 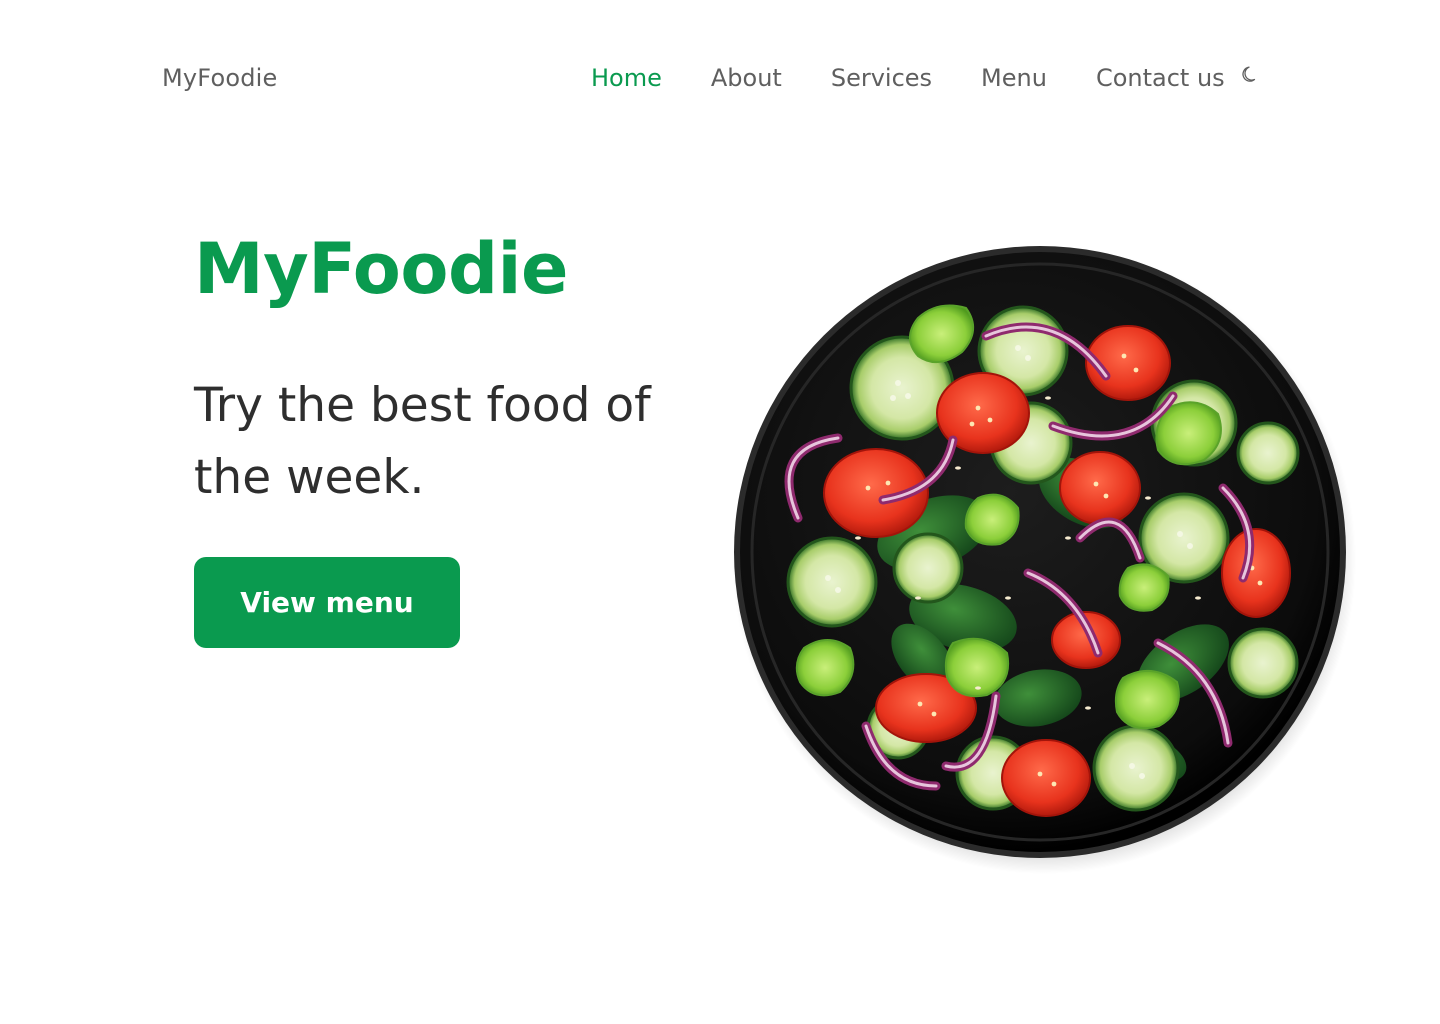 What do you see at coordinates (327, 602) in the screenshot?
I see `view-menu-button: View menu` at bounding box center [327, 602].